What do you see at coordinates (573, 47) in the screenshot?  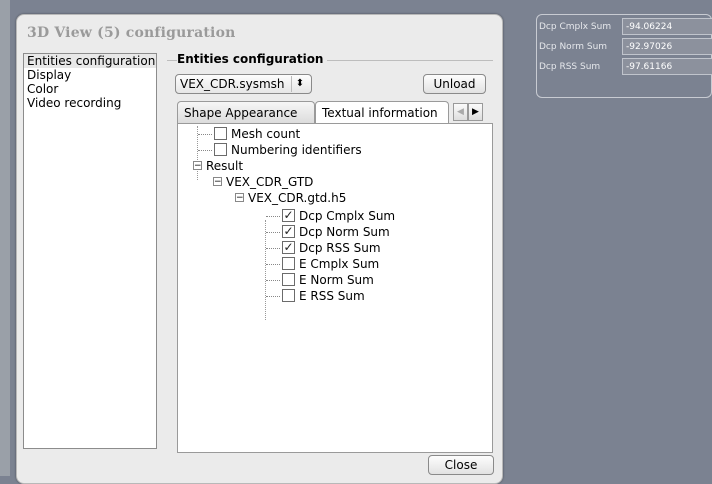 I see `readout-label: Dcp Norm Sum` at bounding box center [573, 47].